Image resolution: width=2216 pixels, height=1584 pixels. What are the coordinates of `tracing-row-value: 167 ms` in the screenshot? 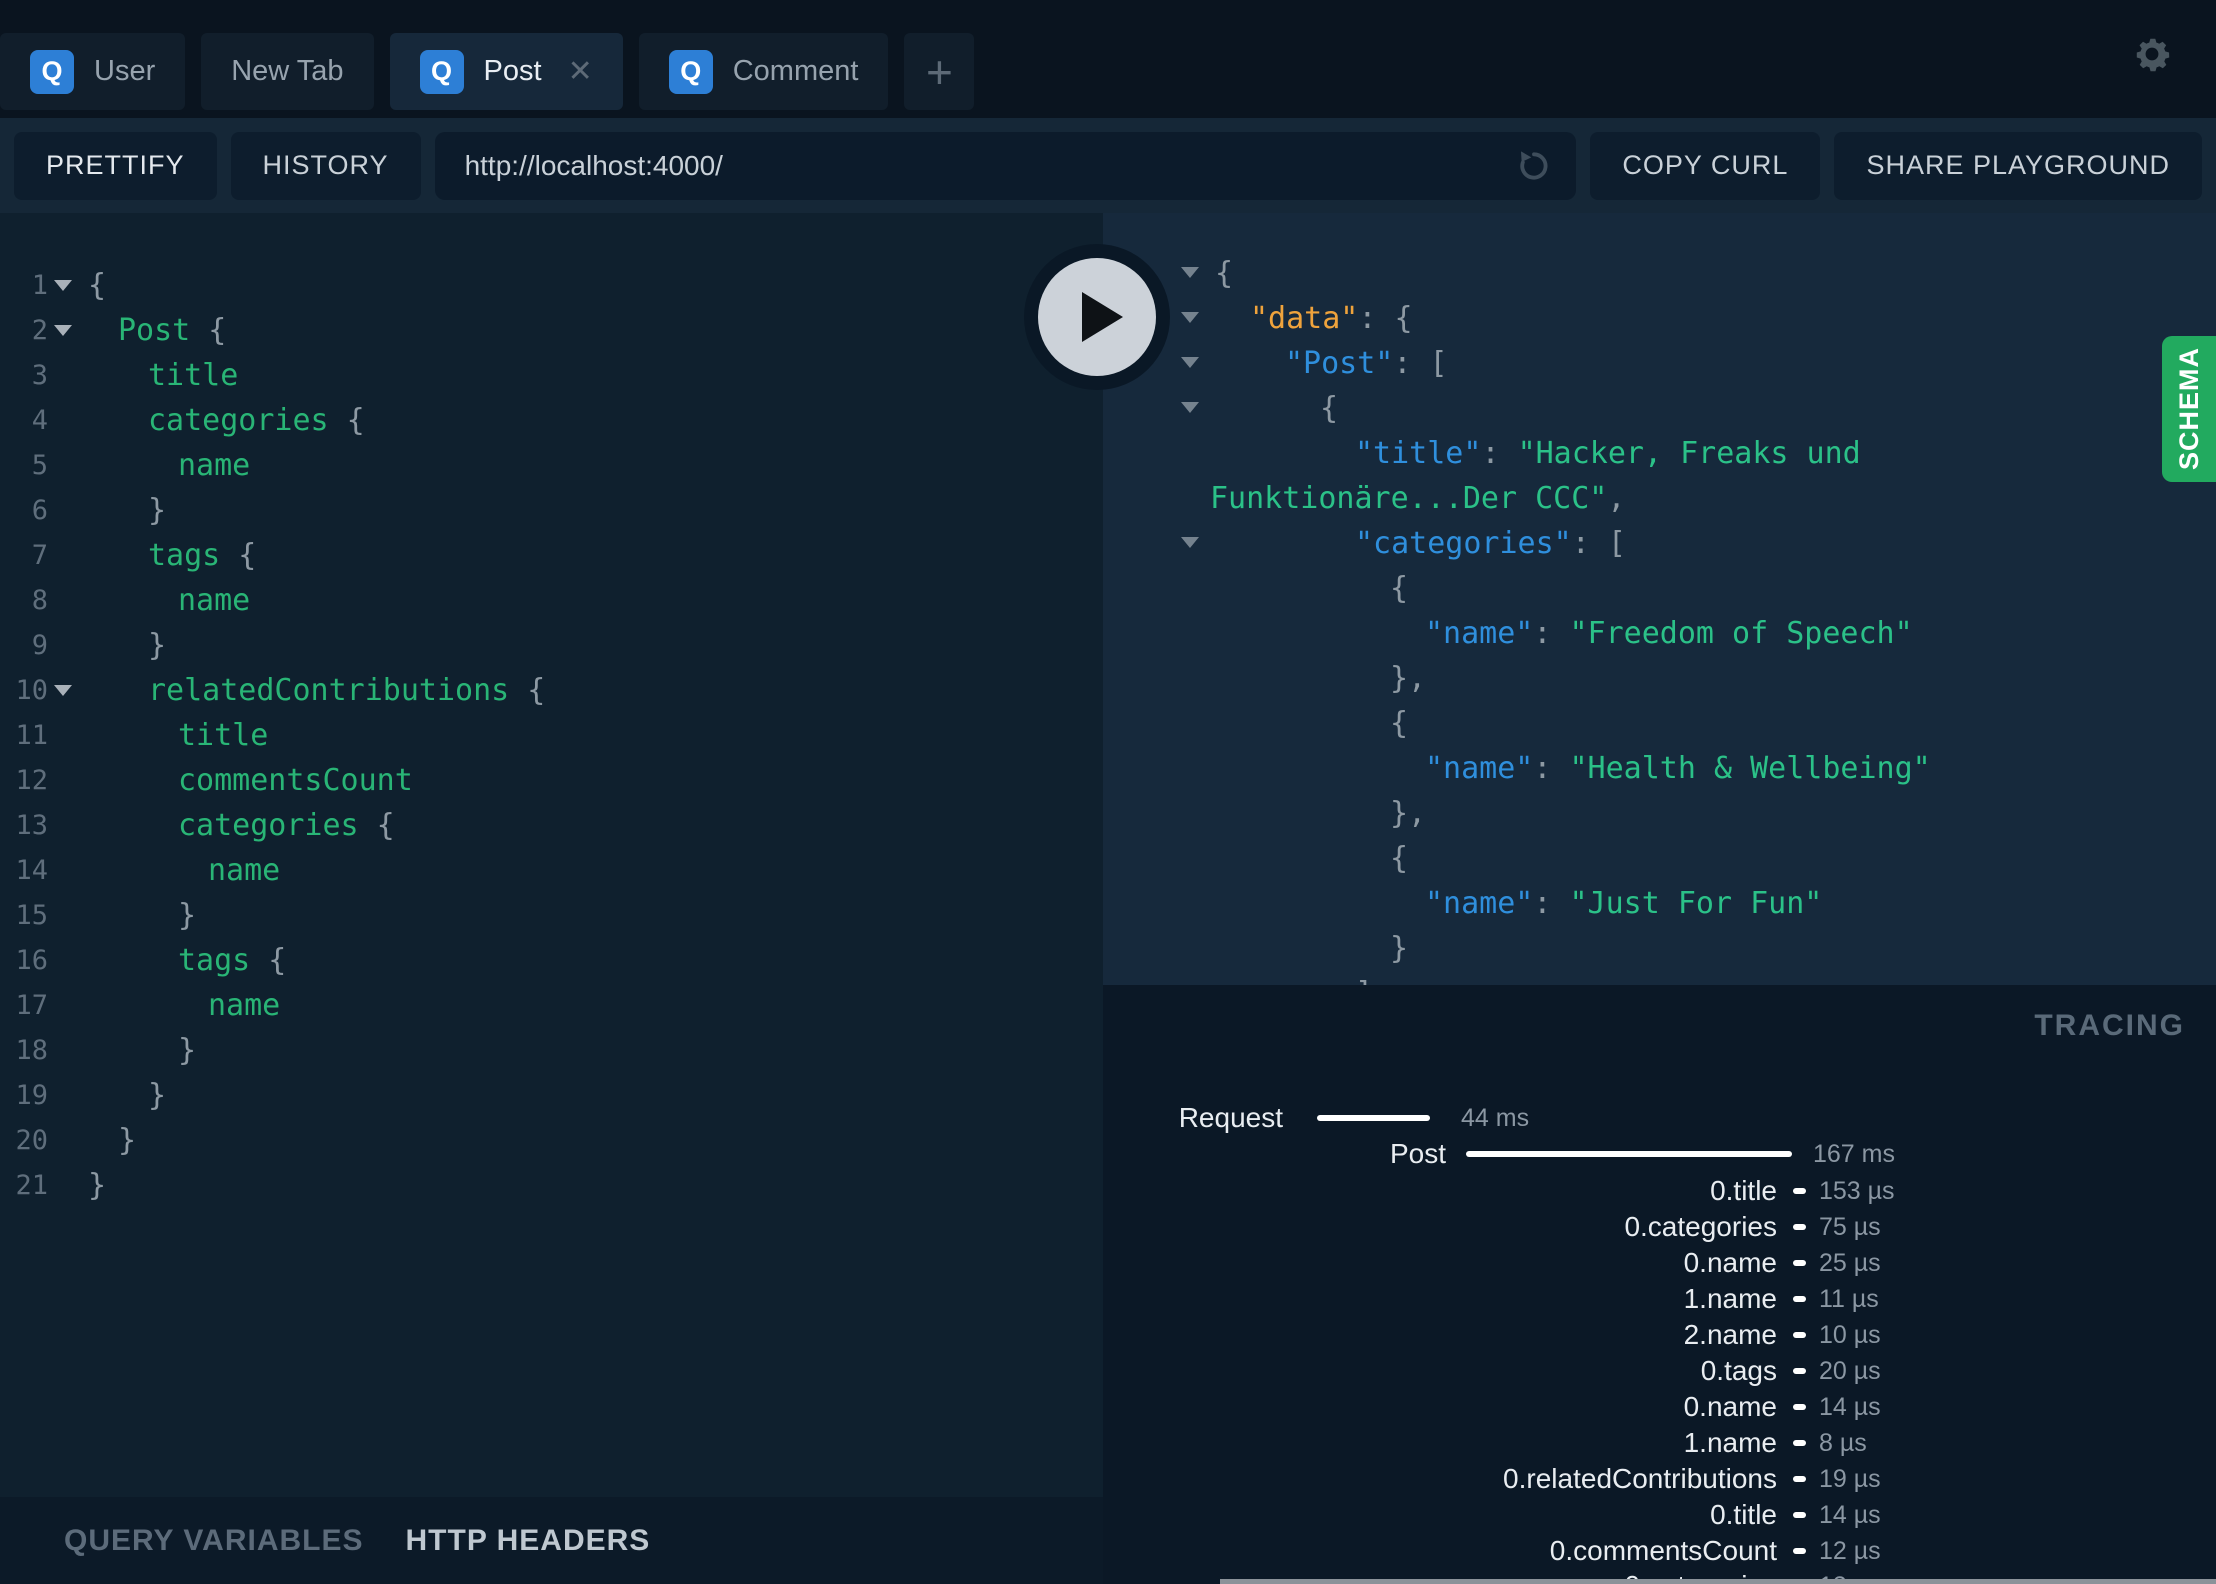 It's located at (1854, 1153).